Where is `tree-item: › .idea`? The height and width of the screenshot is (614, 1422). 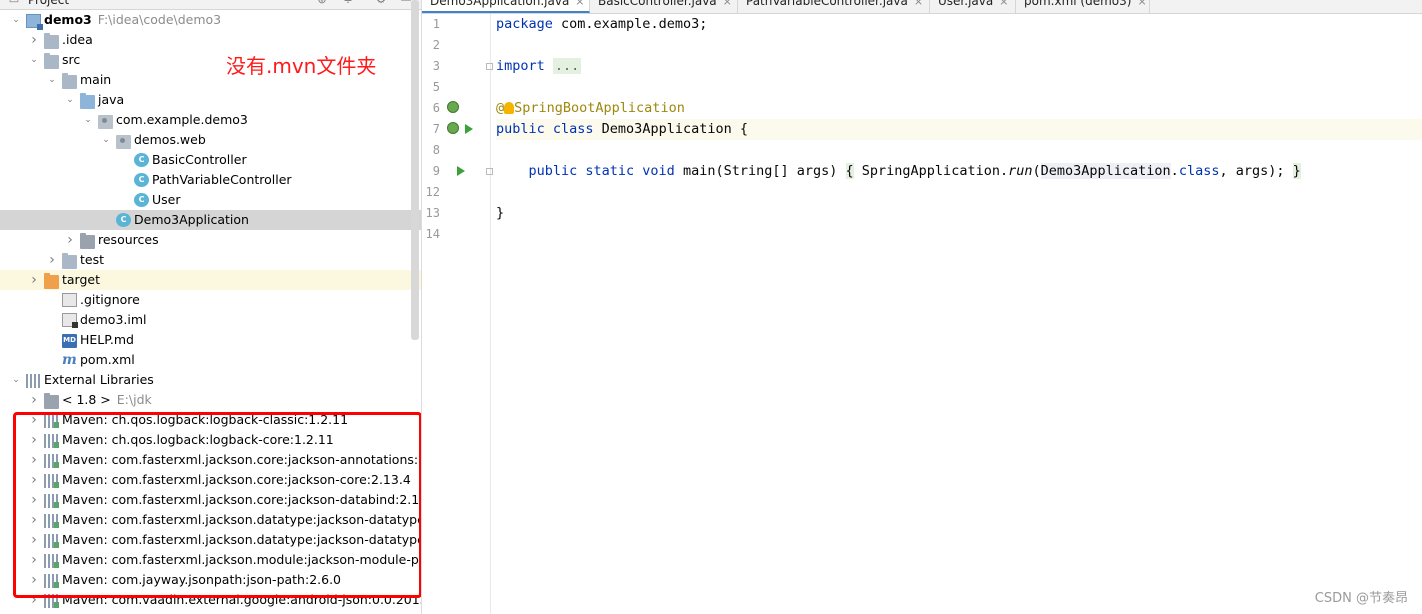 tree-item: › .idea is located at coordinates (210, 40).